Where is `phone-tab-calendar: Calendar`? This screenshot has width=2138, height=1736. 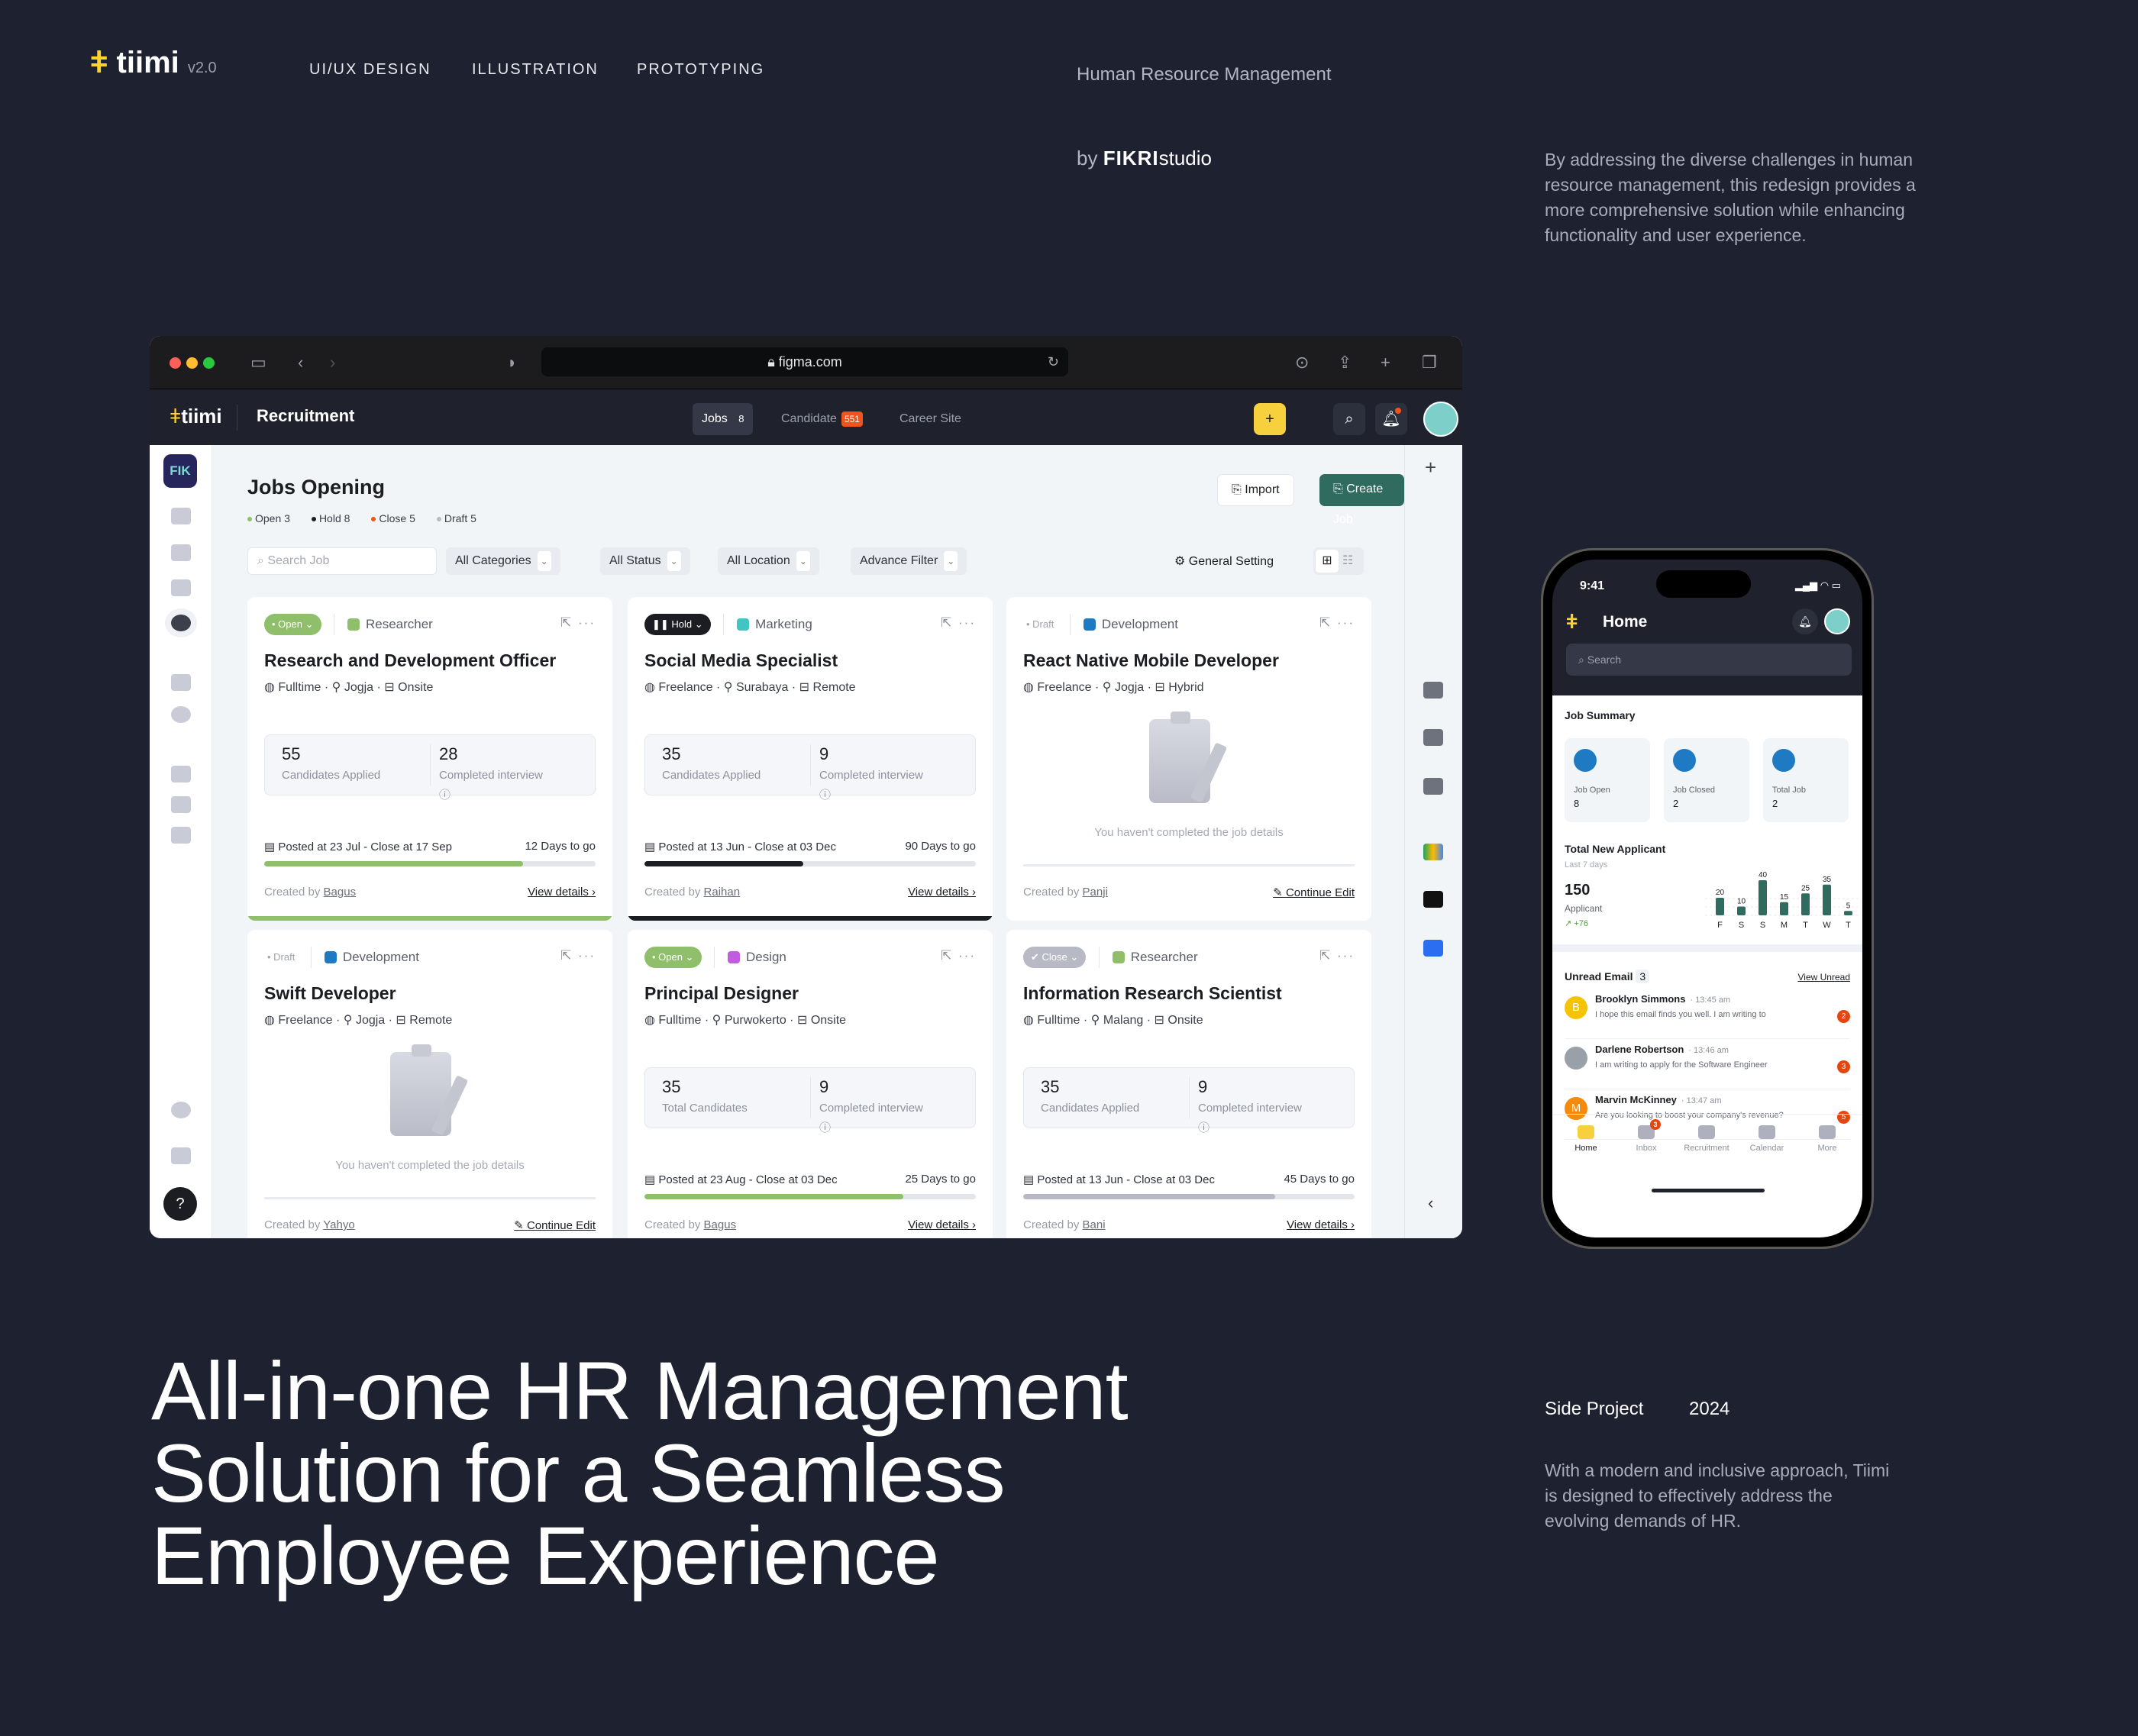 phone-tab-calendar: Calendar is located at coordinates (1767, 1139).